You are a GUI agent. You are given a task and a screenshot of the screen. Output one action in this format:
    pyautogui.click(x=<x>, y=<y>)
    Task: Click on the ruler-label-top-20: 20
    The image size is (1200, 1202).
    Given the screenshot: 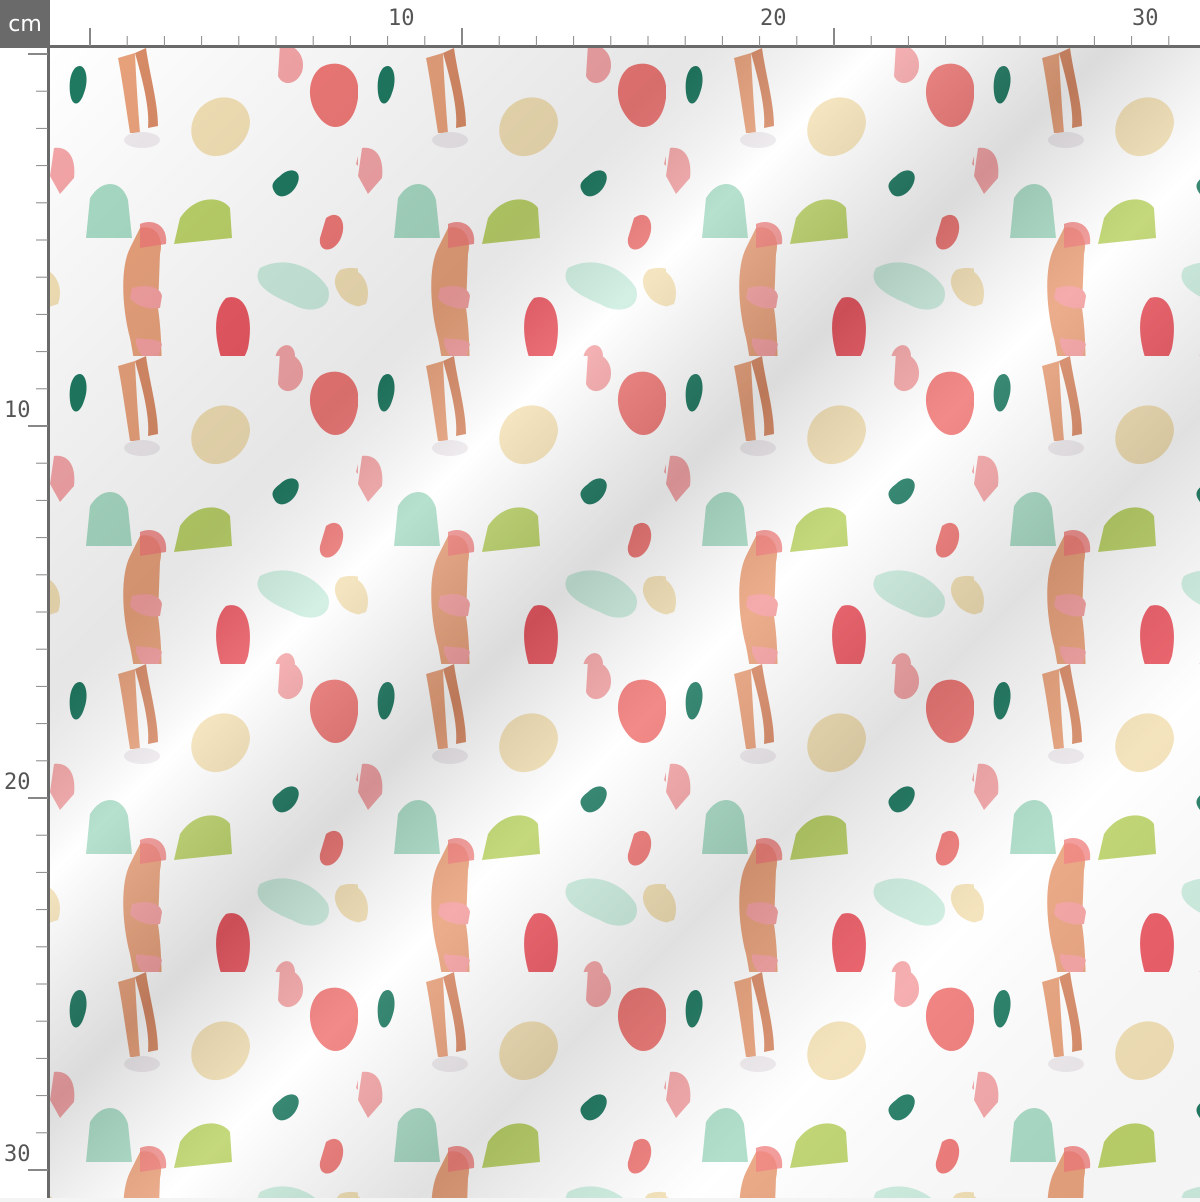 What is the action you would take?
    pyautogui.click(x=773, y=18)
    